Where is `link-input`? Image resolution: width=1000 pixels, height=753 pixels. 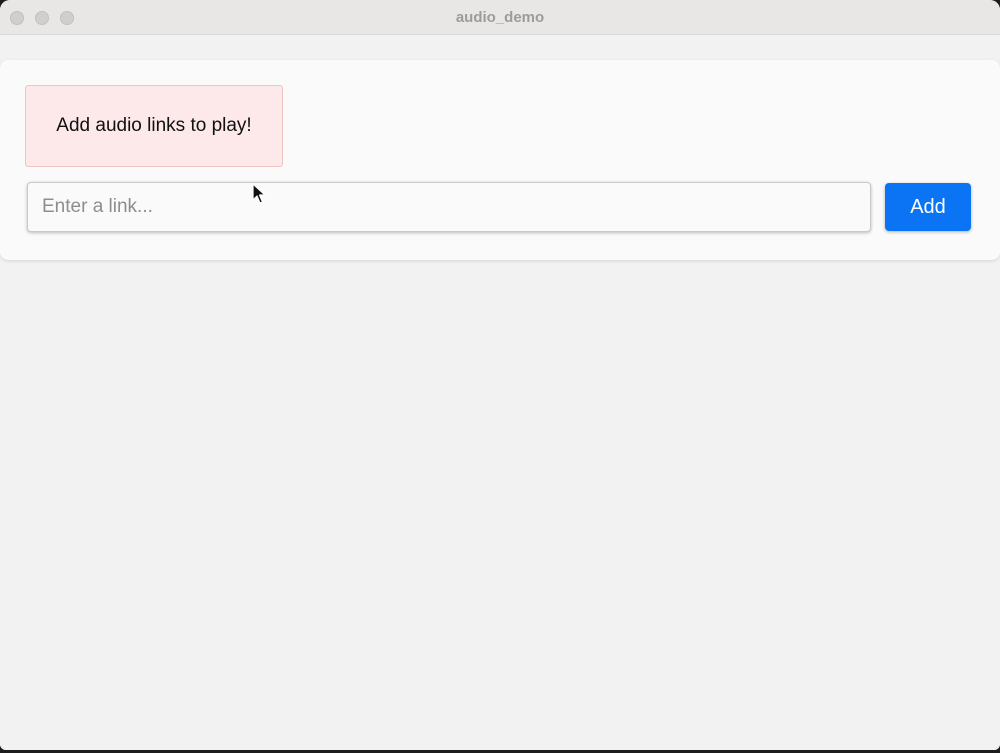
link-input is located at coordinates (449, 207).